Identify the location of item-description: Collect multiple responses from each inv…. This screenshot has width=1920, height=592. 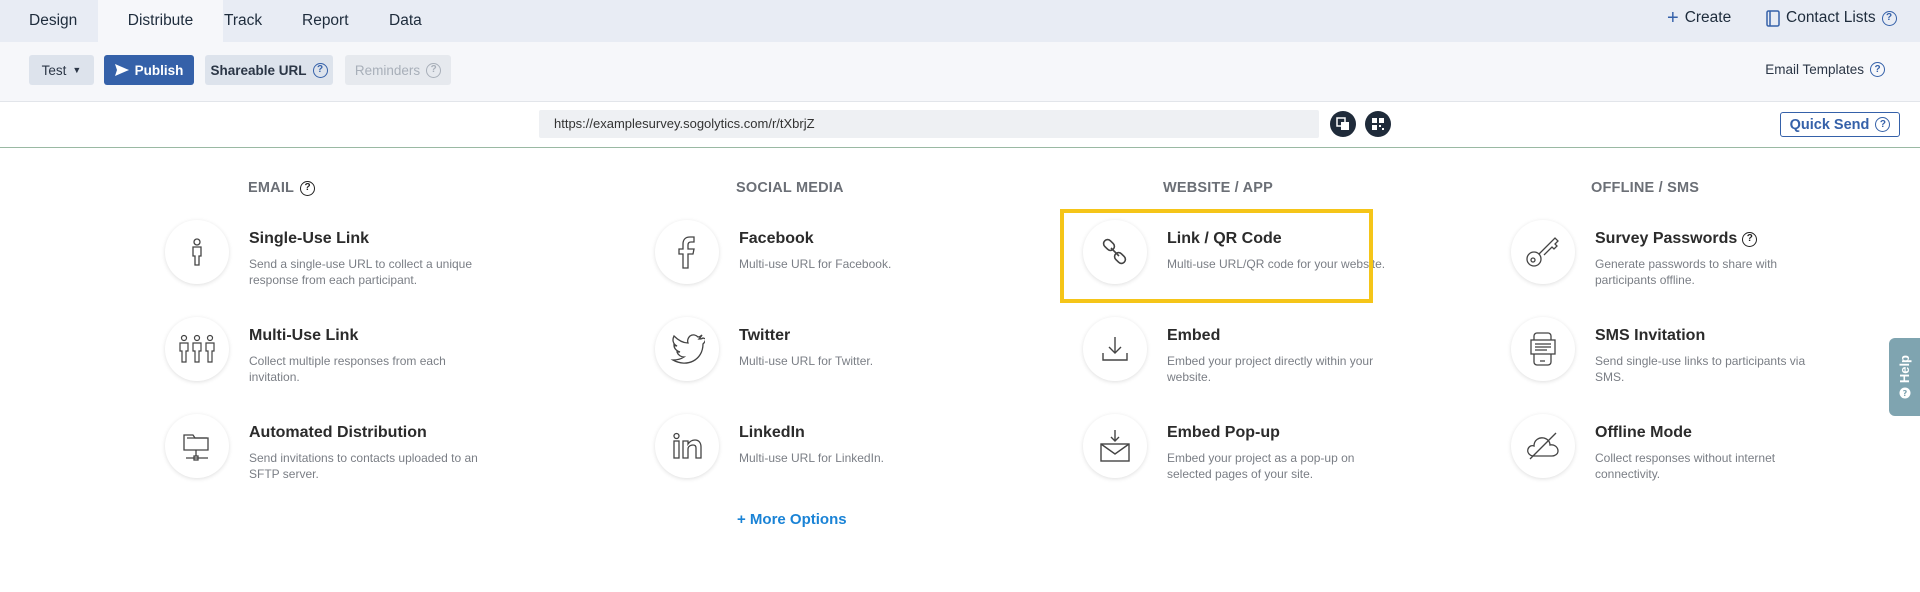
(347, 369).